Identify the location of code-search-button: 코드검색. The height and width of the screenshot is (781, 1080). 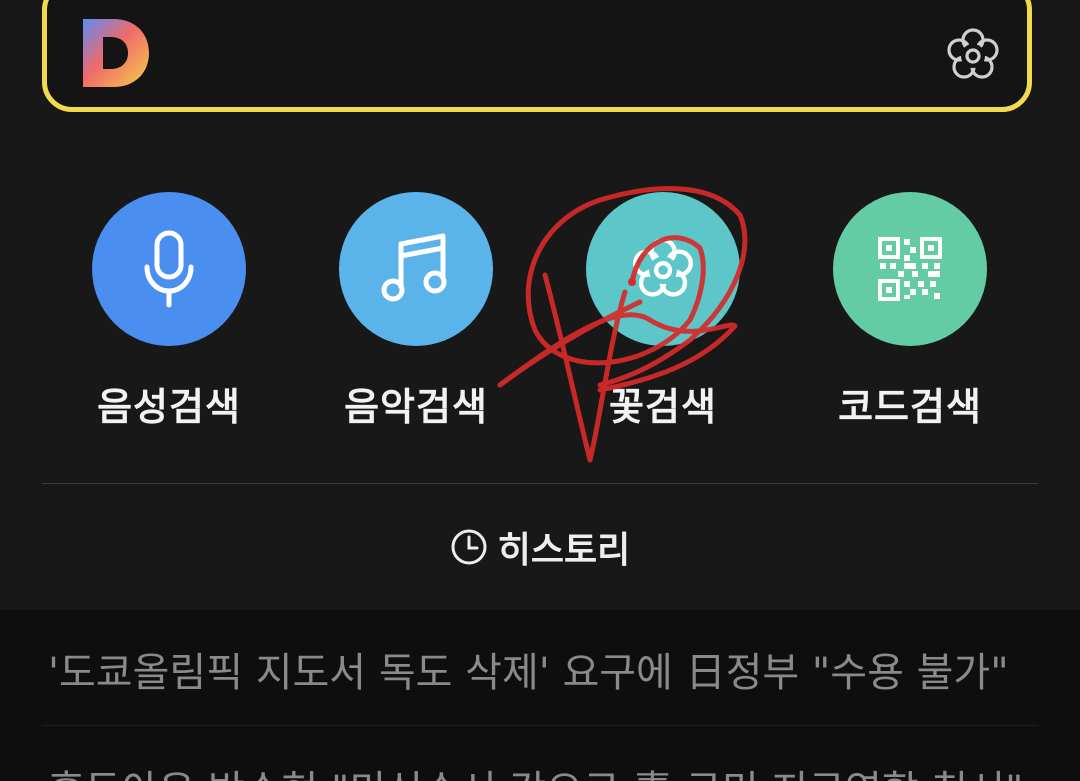
(910, 311).